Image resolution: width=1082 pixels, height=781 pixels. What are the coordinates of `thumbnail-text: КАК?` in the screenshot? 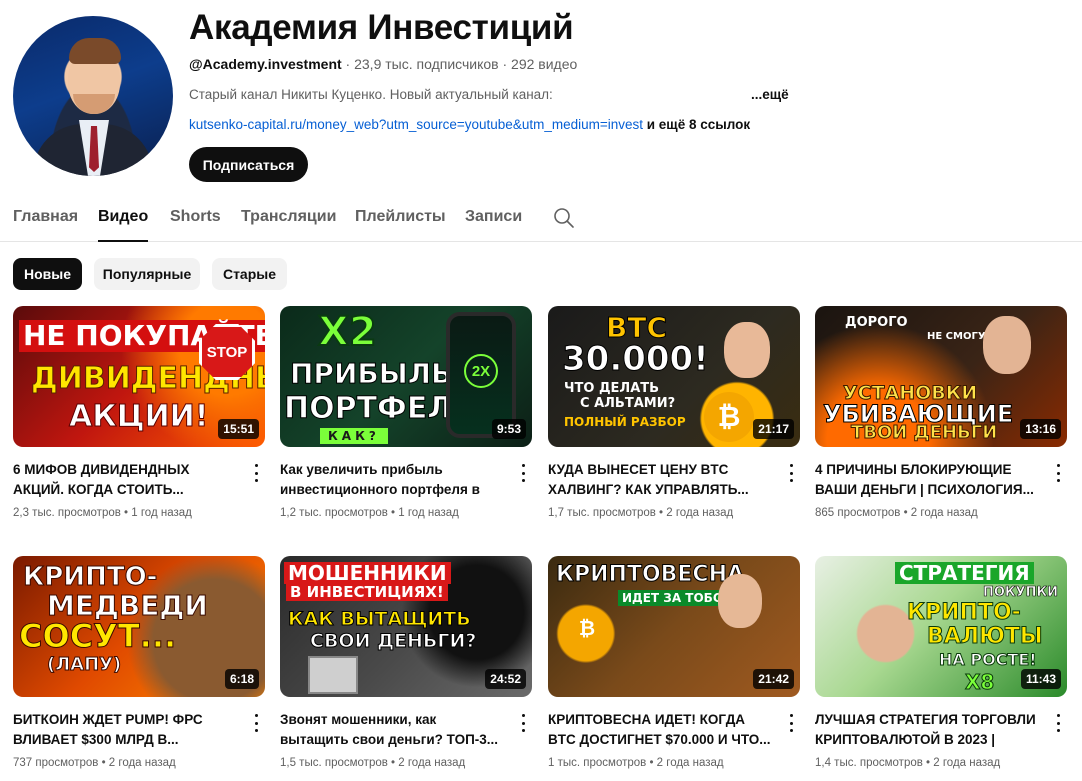 It's located at (354, 436).